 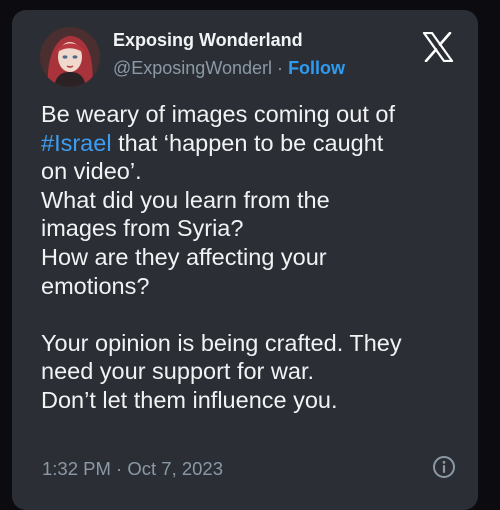 I want to click on author-handle: @ExposingWonderl, so click(x=192, y=68).